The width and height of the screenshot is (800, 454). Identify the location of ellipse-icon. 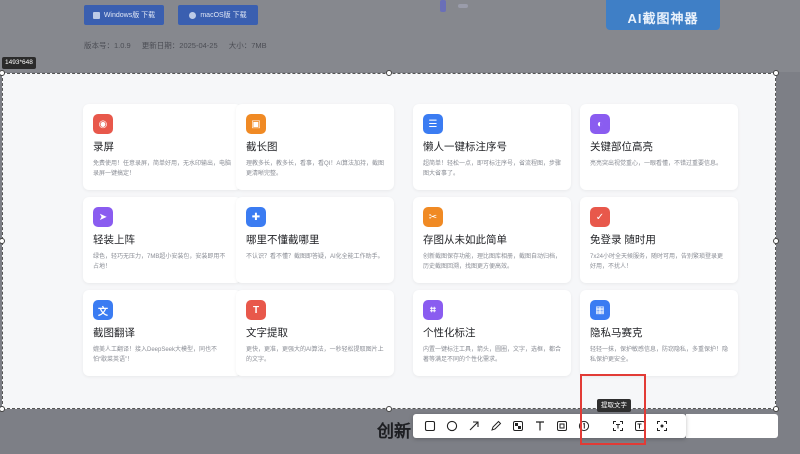
(452, 426).